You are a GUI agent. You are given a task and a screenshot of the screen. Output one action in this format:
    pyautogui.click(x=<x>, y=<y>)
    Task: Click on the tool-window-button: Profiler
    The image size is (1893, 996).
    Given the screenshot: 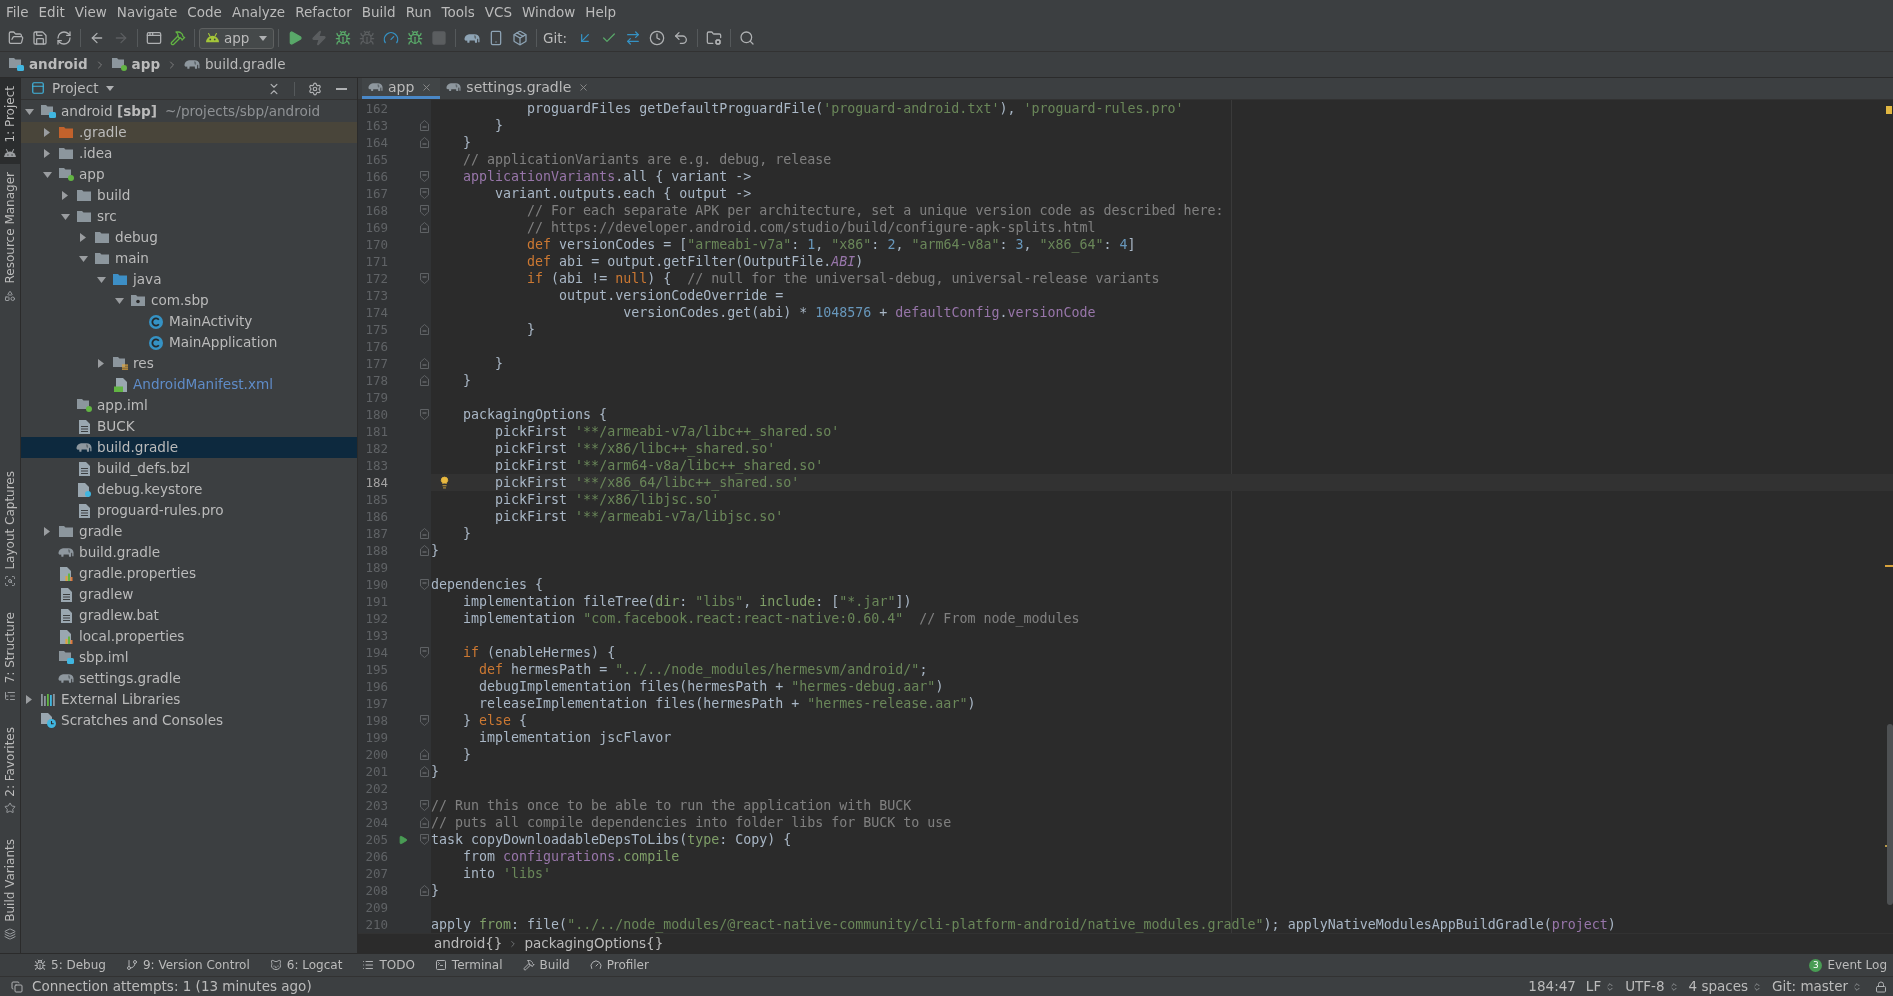 What is the action you would take?
    pyautogui.click(x=619, y=965)
    